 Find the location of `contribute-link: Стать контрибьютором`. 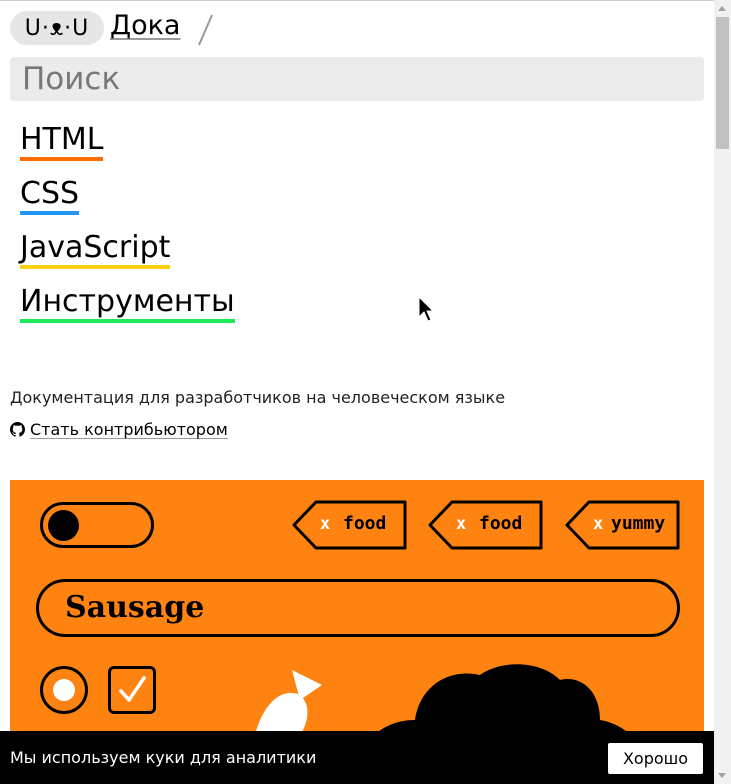

contribute-link: Стать контрибьютором is located at coordinates (119, 429).